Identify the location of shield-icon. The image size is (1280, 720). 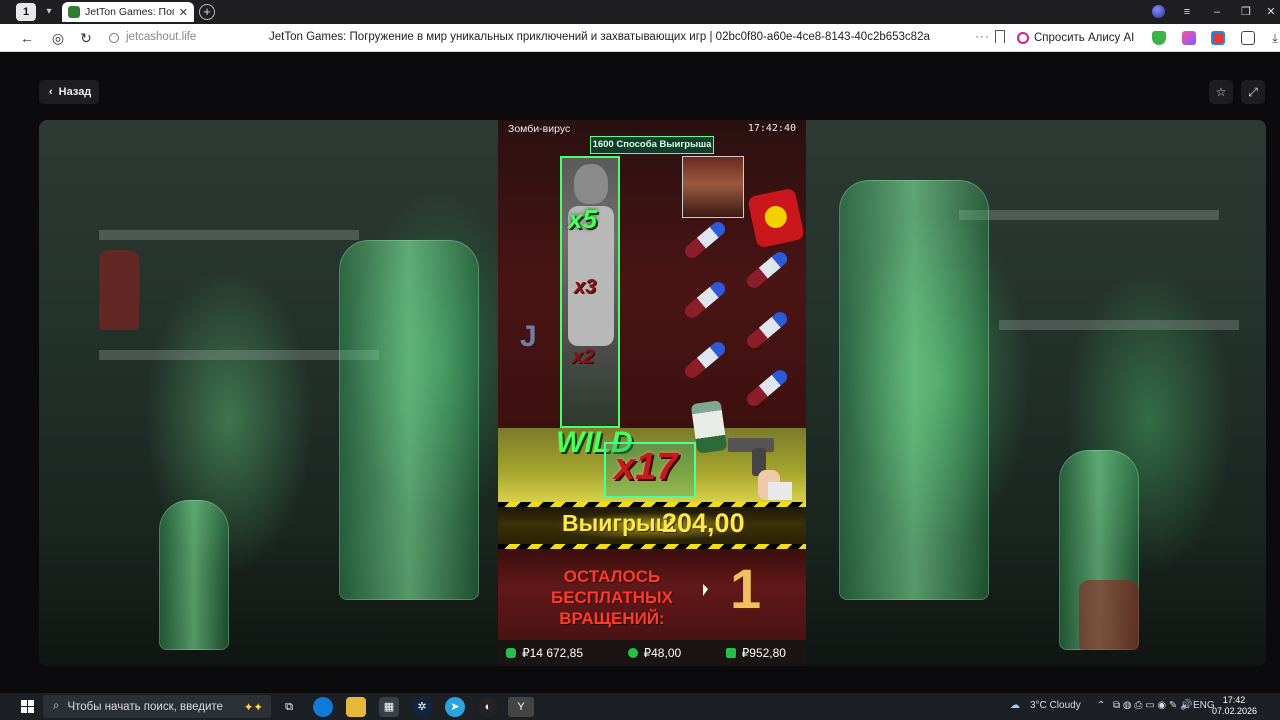
(1159, 38).